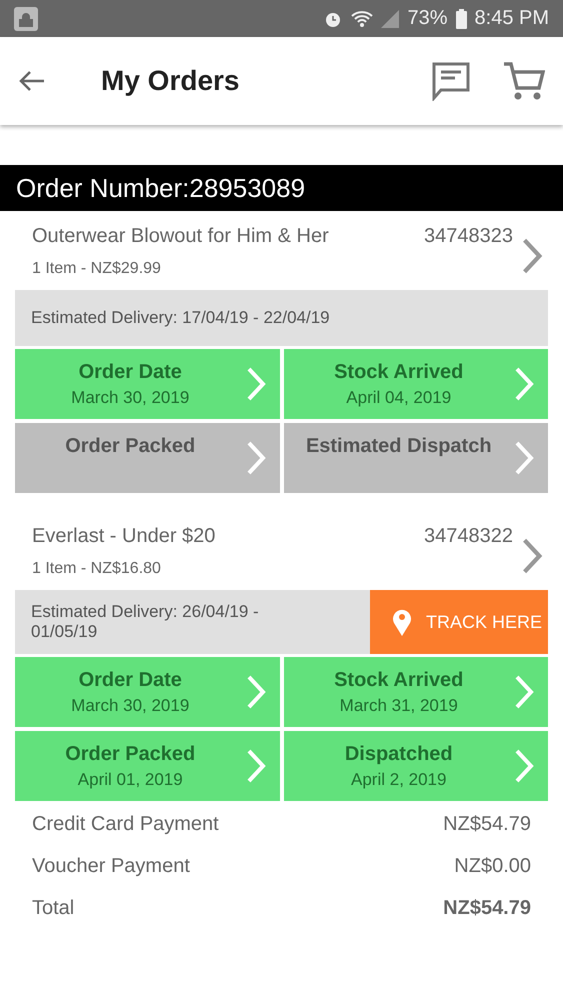  I want to click on product-name: Everlast - Under $20, so click(124, 536).